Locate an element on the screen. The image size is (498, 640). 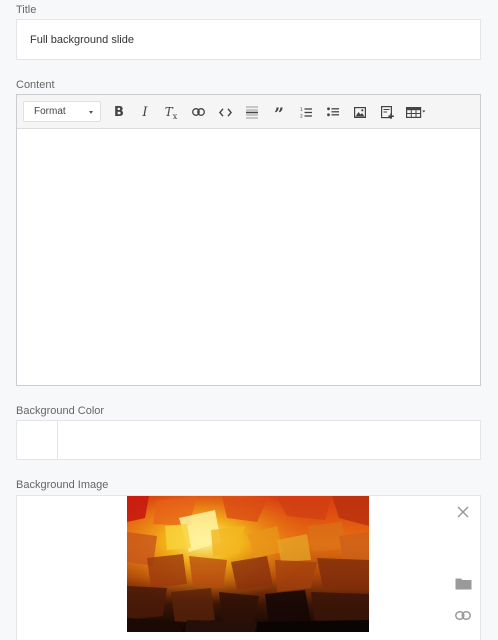
background-color-field is located at coordinates (248, 440).